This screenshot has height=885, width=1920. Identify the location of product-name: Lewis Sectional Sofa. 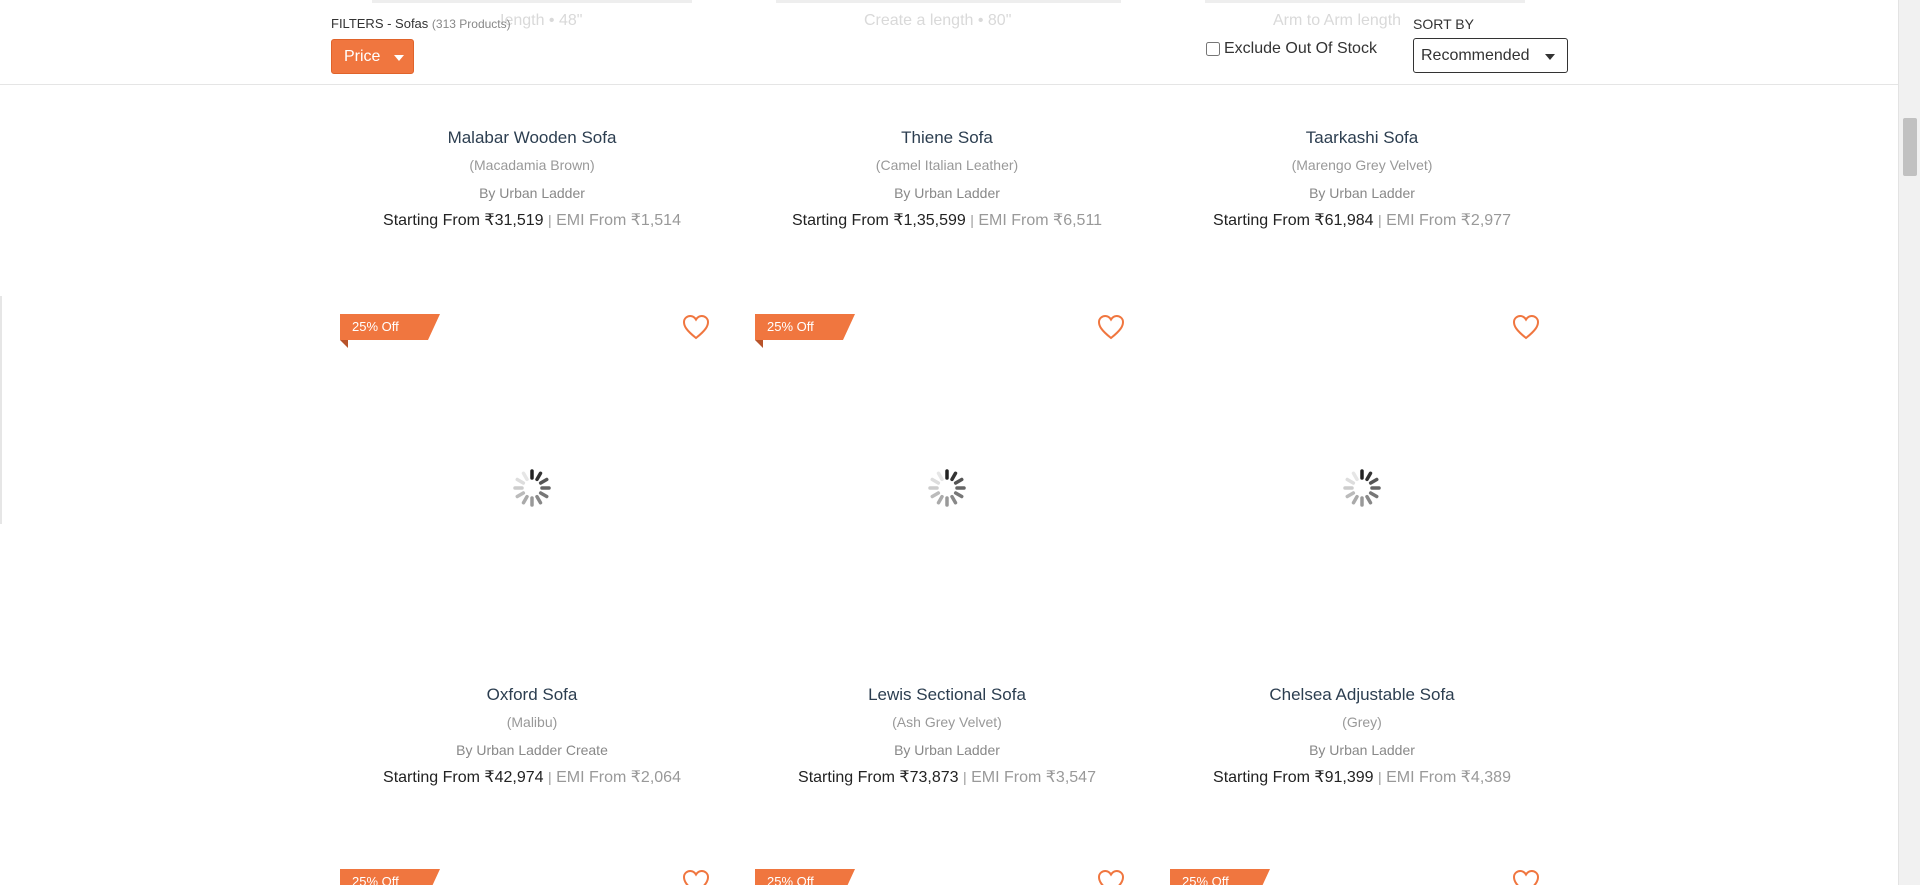
(947, 695).